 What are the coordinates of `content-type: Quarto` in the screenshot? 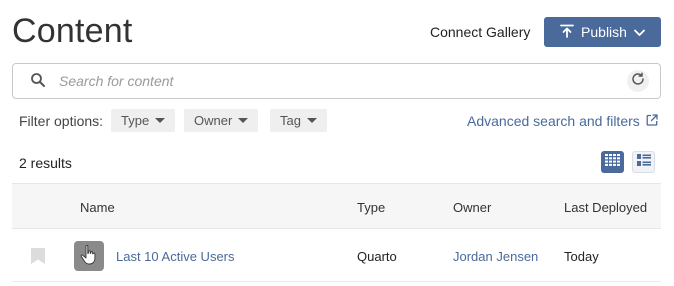 It's located at (377, 256).